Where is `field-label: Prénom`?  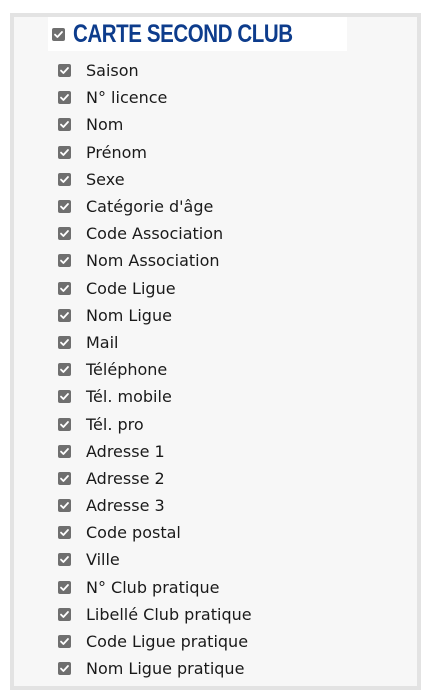 field-label: Prénom is located at coordinates (116, 152).